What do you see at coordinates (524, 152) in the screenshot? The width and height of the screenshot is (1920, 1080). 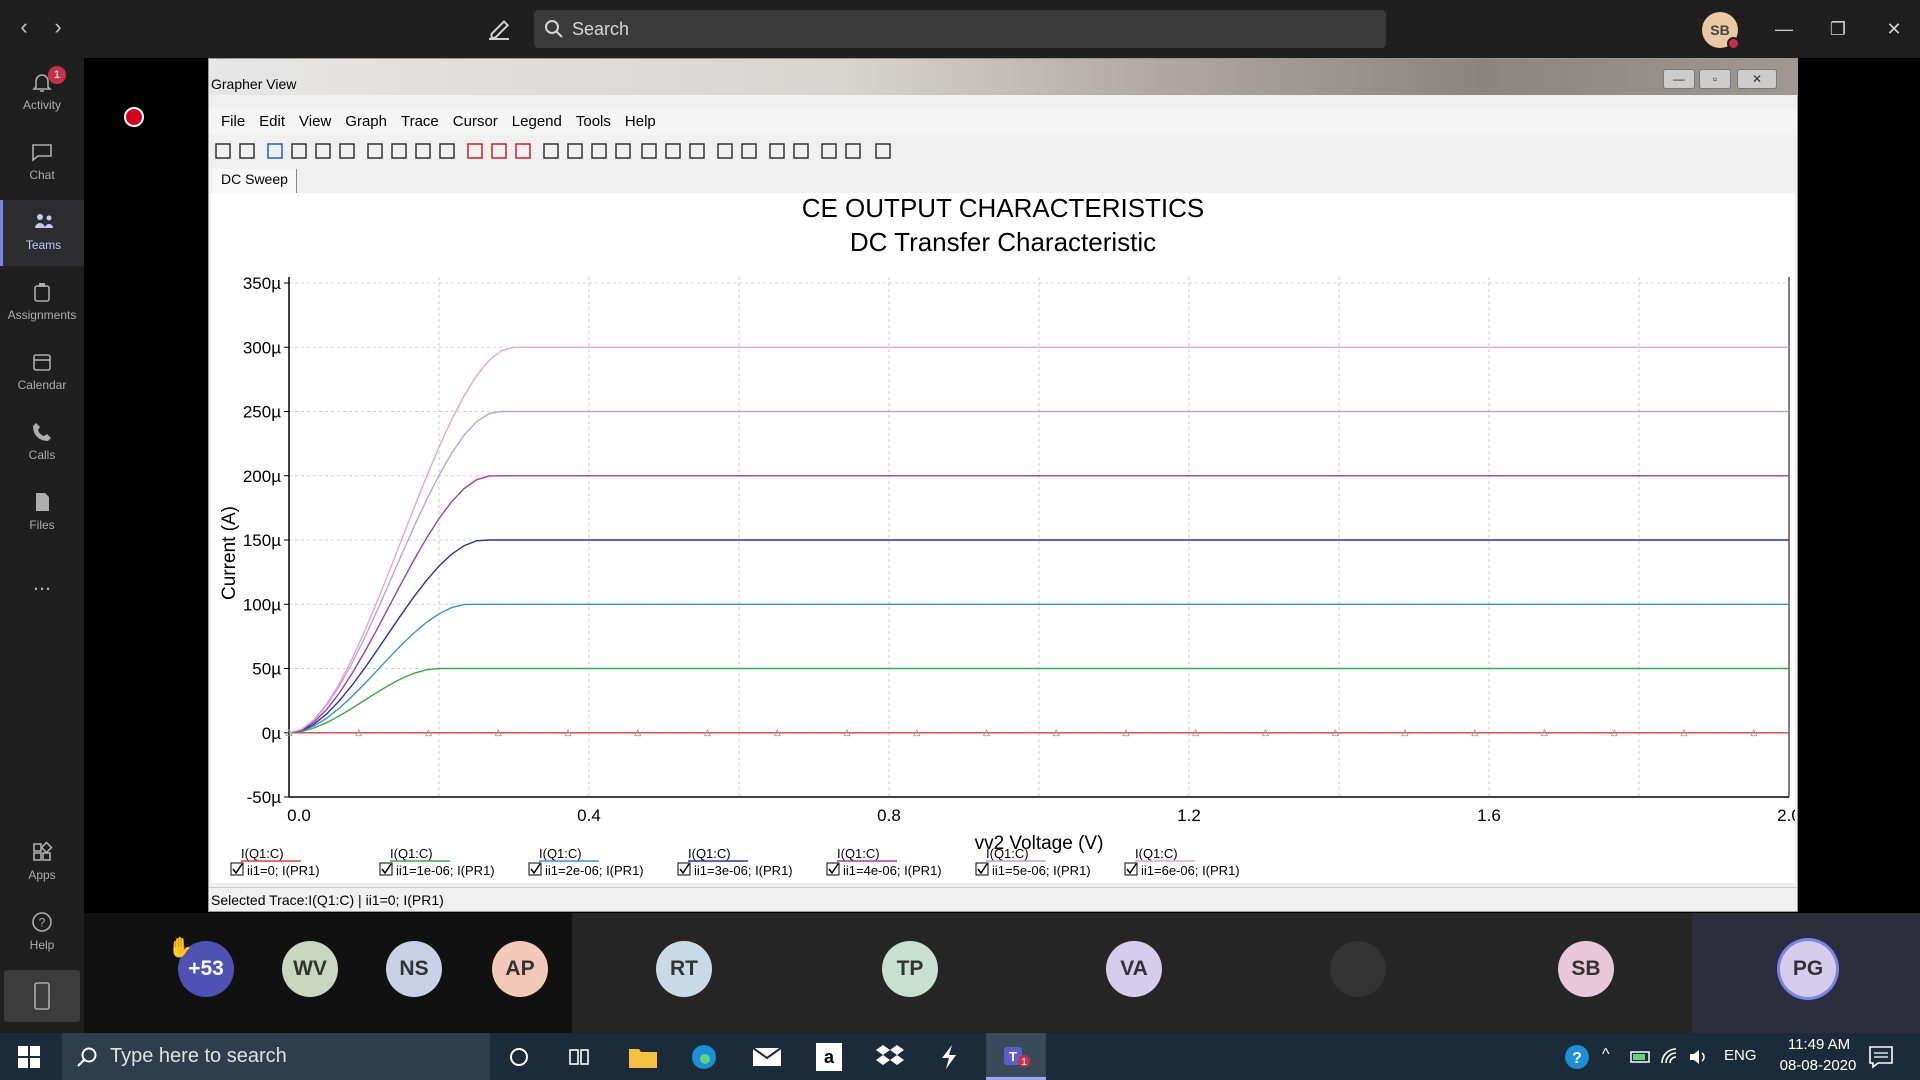 I see `markers-icon` at bounding box center [524, 152].